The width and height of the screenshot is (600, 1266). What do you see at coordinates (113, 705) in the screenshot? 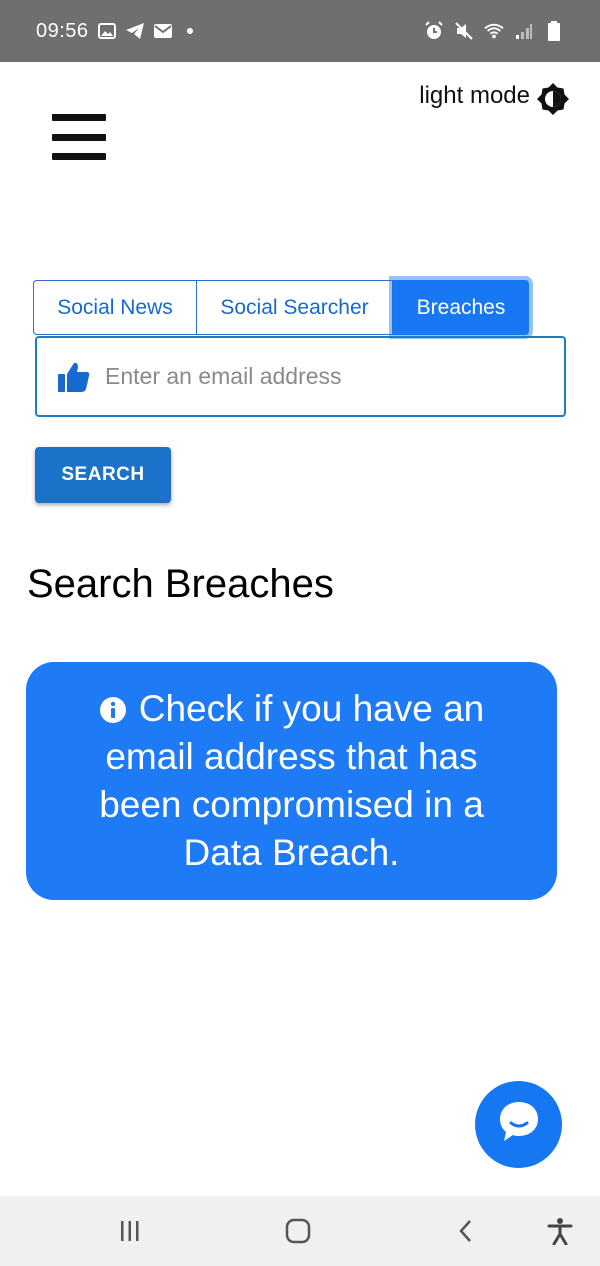
I see `info-icon` at bounding box center [113, 705].